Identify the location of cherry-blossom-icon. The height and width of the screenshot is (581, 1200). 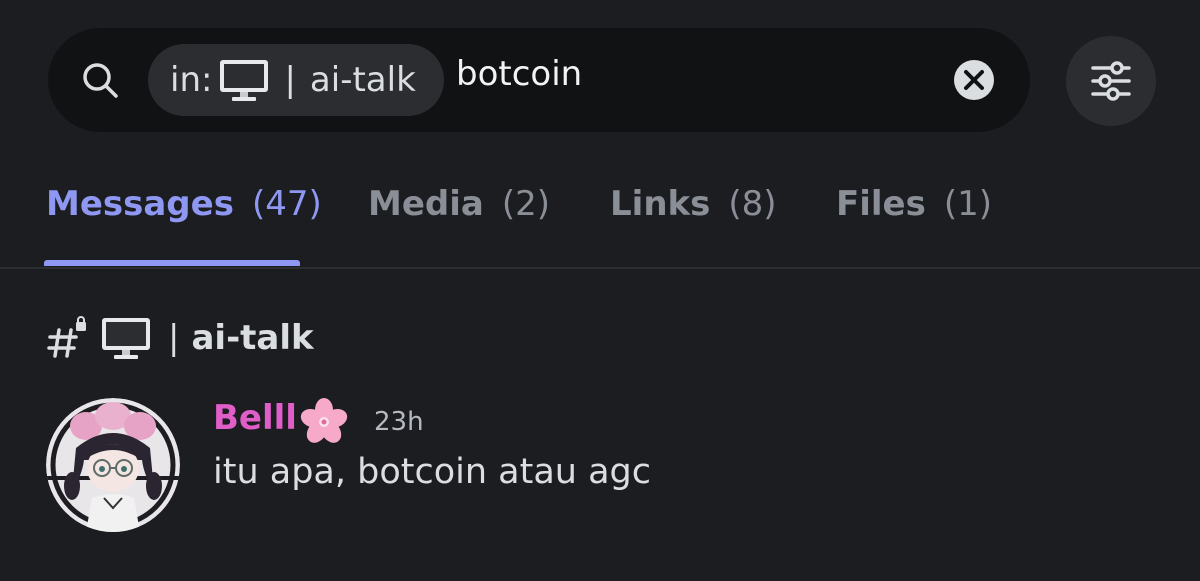
(324, 420).